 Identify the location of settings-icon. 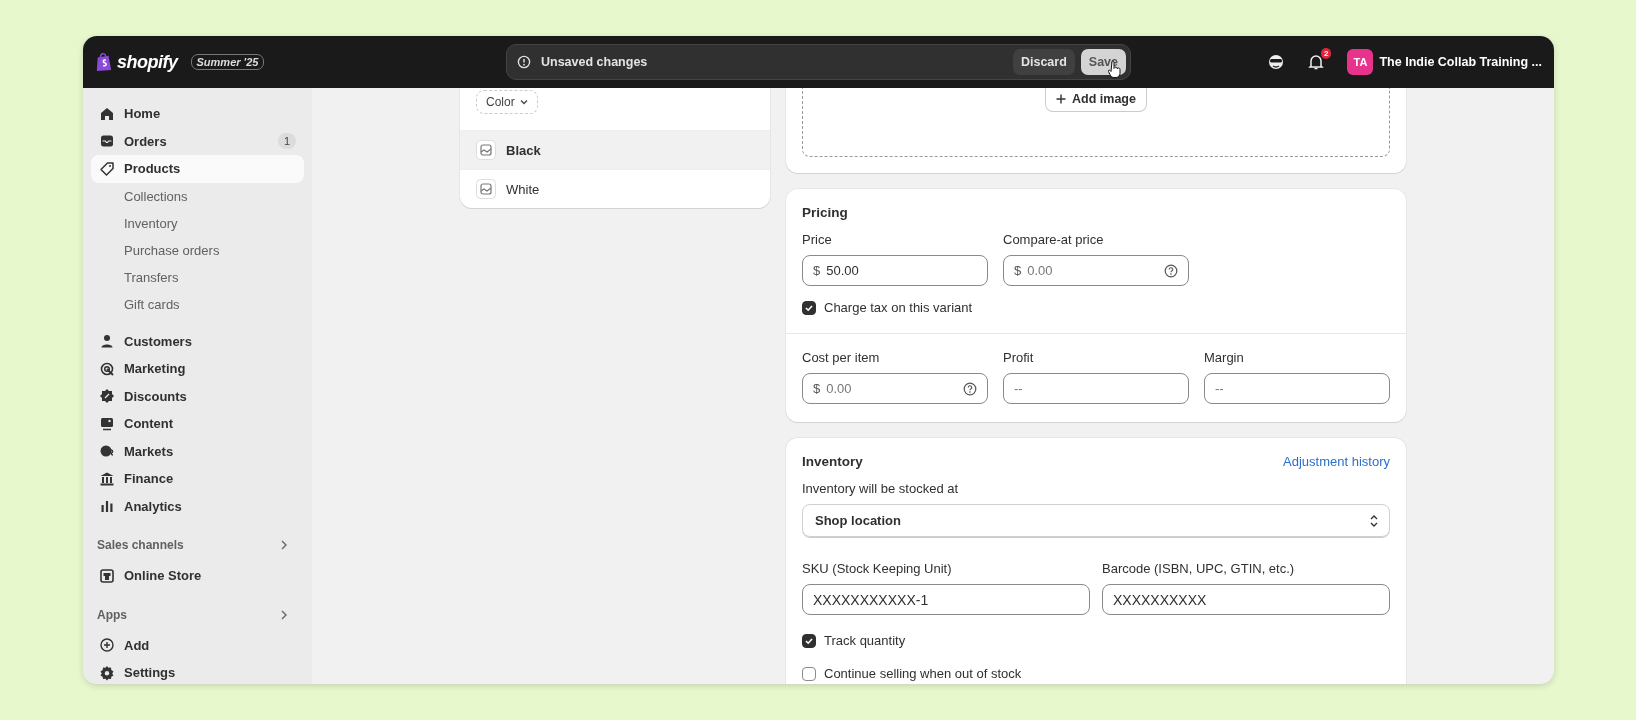
(107, 672).